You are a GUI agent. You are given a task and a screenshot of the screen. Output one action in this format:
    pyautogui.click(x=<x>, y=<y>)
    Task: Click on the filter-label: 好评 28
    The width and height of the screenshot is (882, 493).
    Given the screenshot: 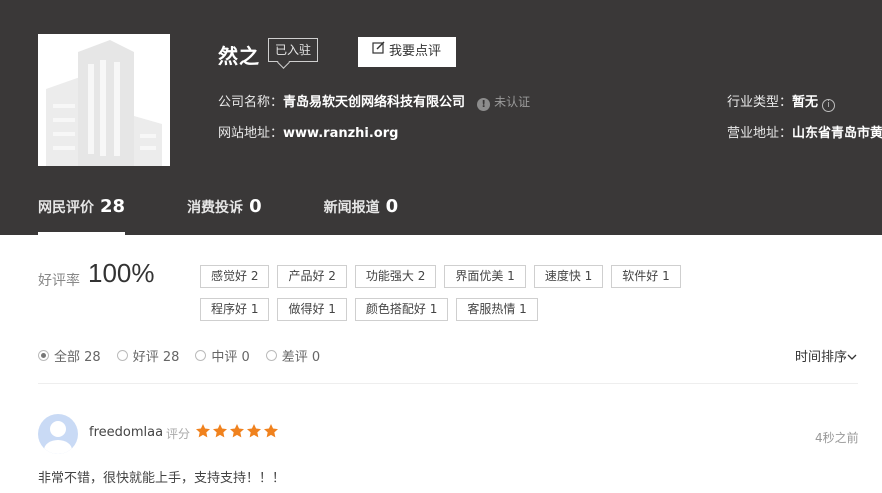 What is the action you would take?
    pyautogui.click(x=156, y=357)
    